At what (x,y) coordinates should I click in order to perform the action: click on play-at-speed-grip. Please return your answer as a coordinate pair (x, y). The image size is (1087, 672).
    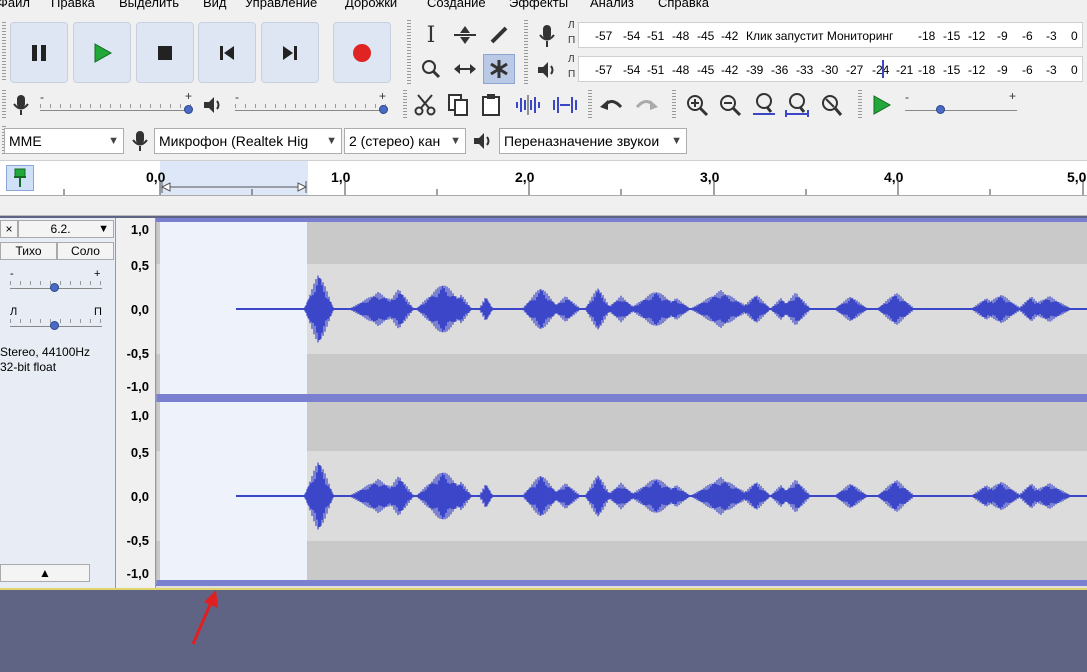
    Looking at the image, I should click on (860, 105).